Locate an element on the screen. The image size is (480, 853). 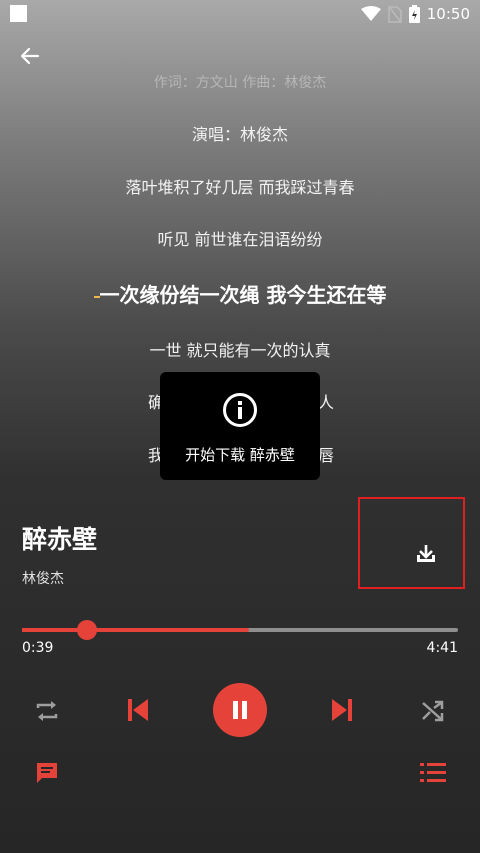
download-button is located at coordinates (426, 554).